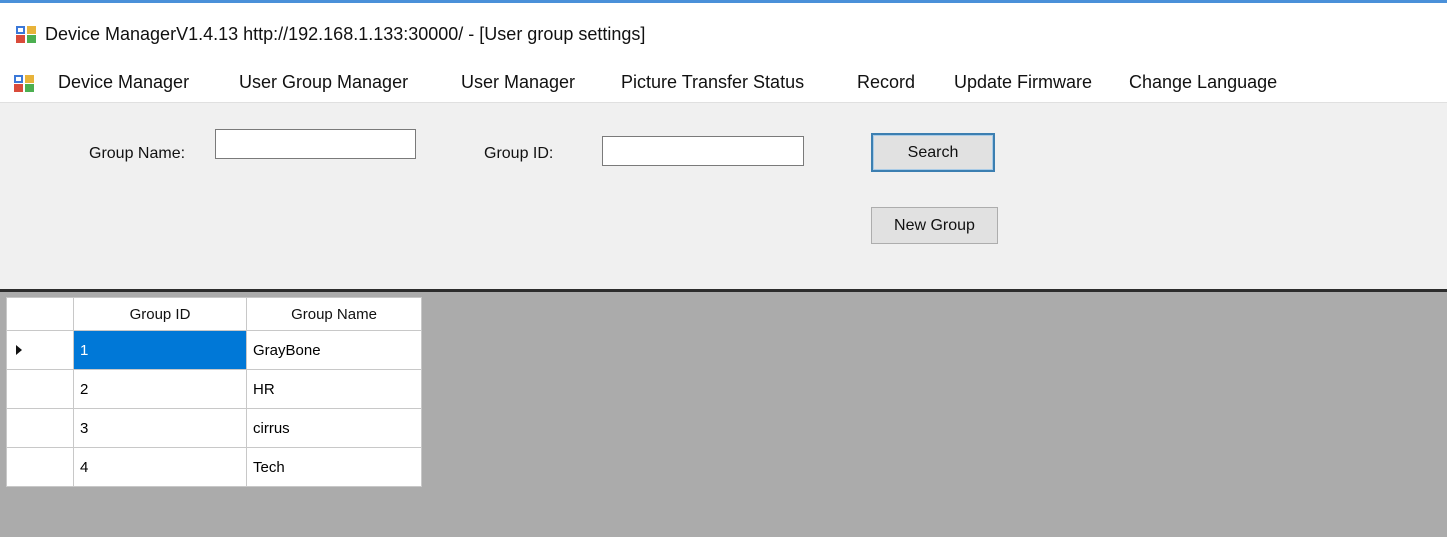  What do you see at coordinates (886, 82) in the screenshot?
I see `menu-record: Record` at bounding box center [886, 82].